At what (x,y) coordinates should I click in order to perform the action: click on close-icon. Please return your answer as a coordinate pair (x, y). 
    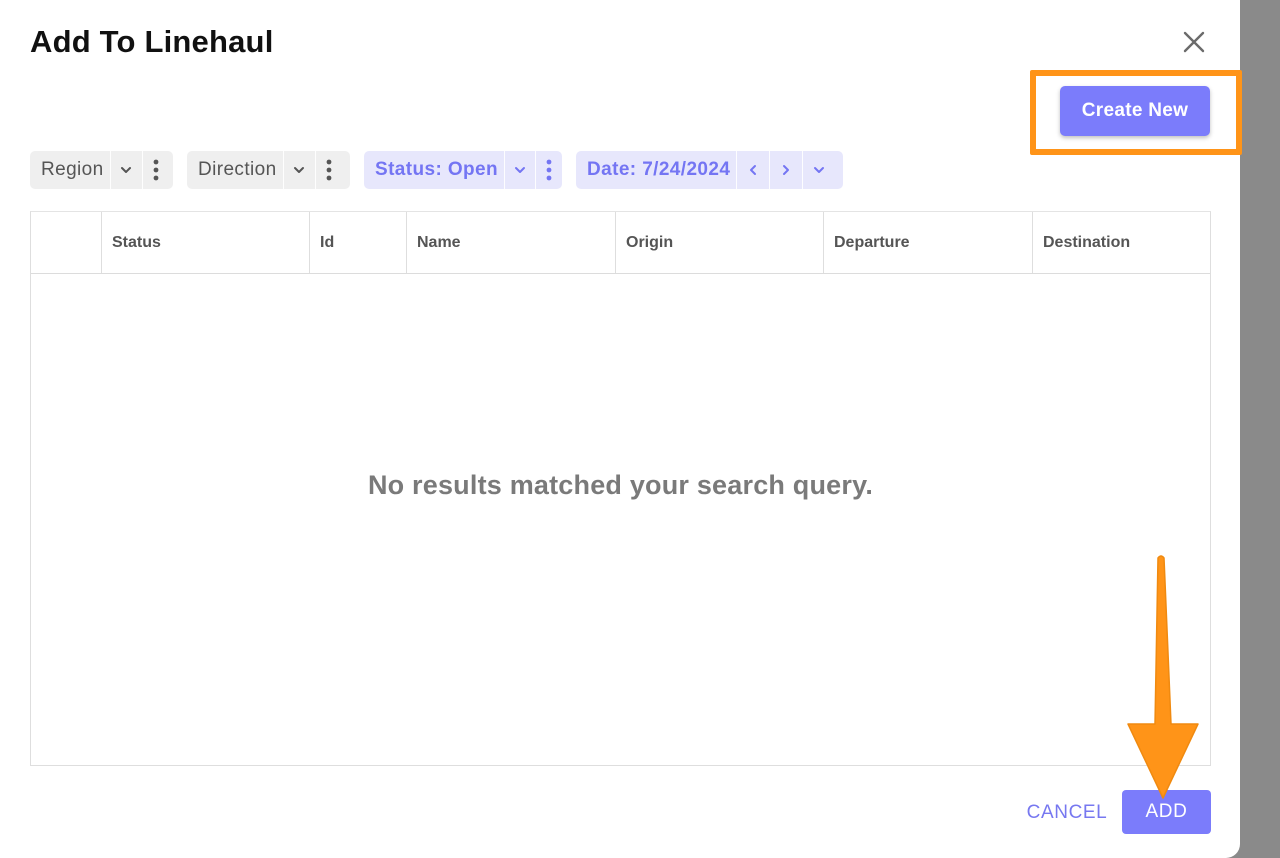
    Looking at the image, I should click on (1194, 42).